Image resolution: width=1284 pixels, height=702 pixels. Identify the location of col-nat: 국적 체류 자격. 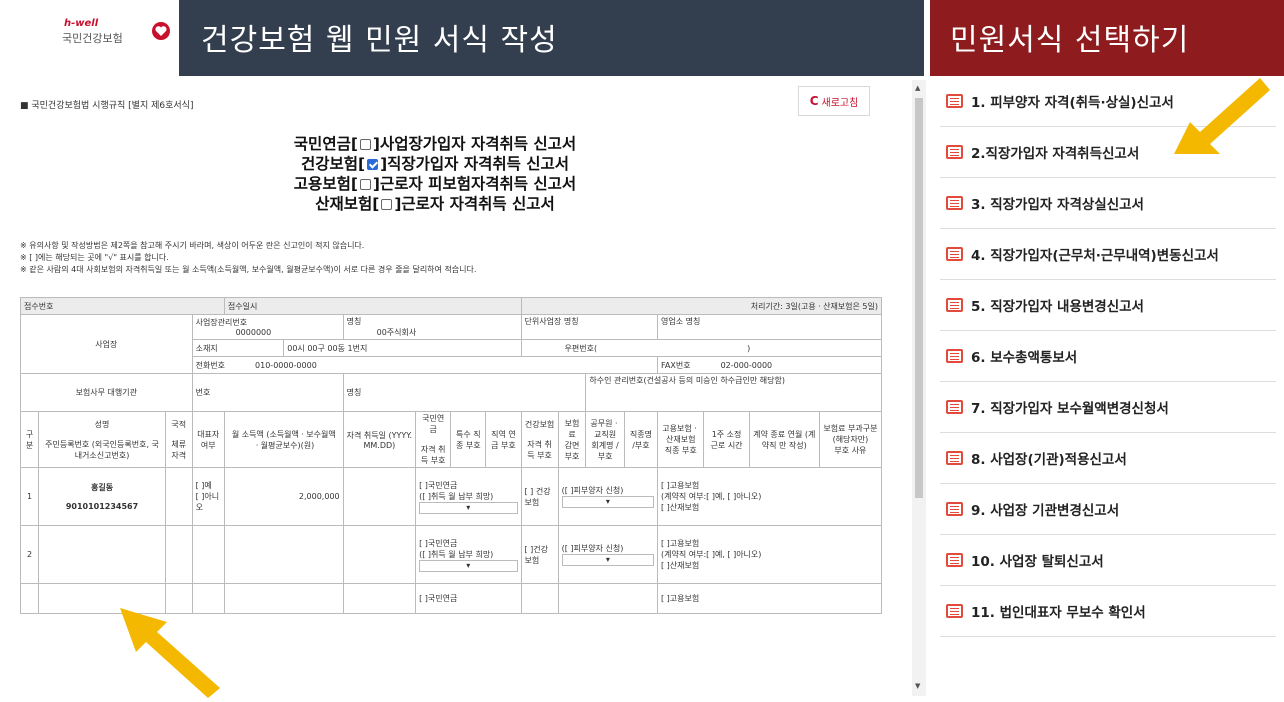
(179, 439).